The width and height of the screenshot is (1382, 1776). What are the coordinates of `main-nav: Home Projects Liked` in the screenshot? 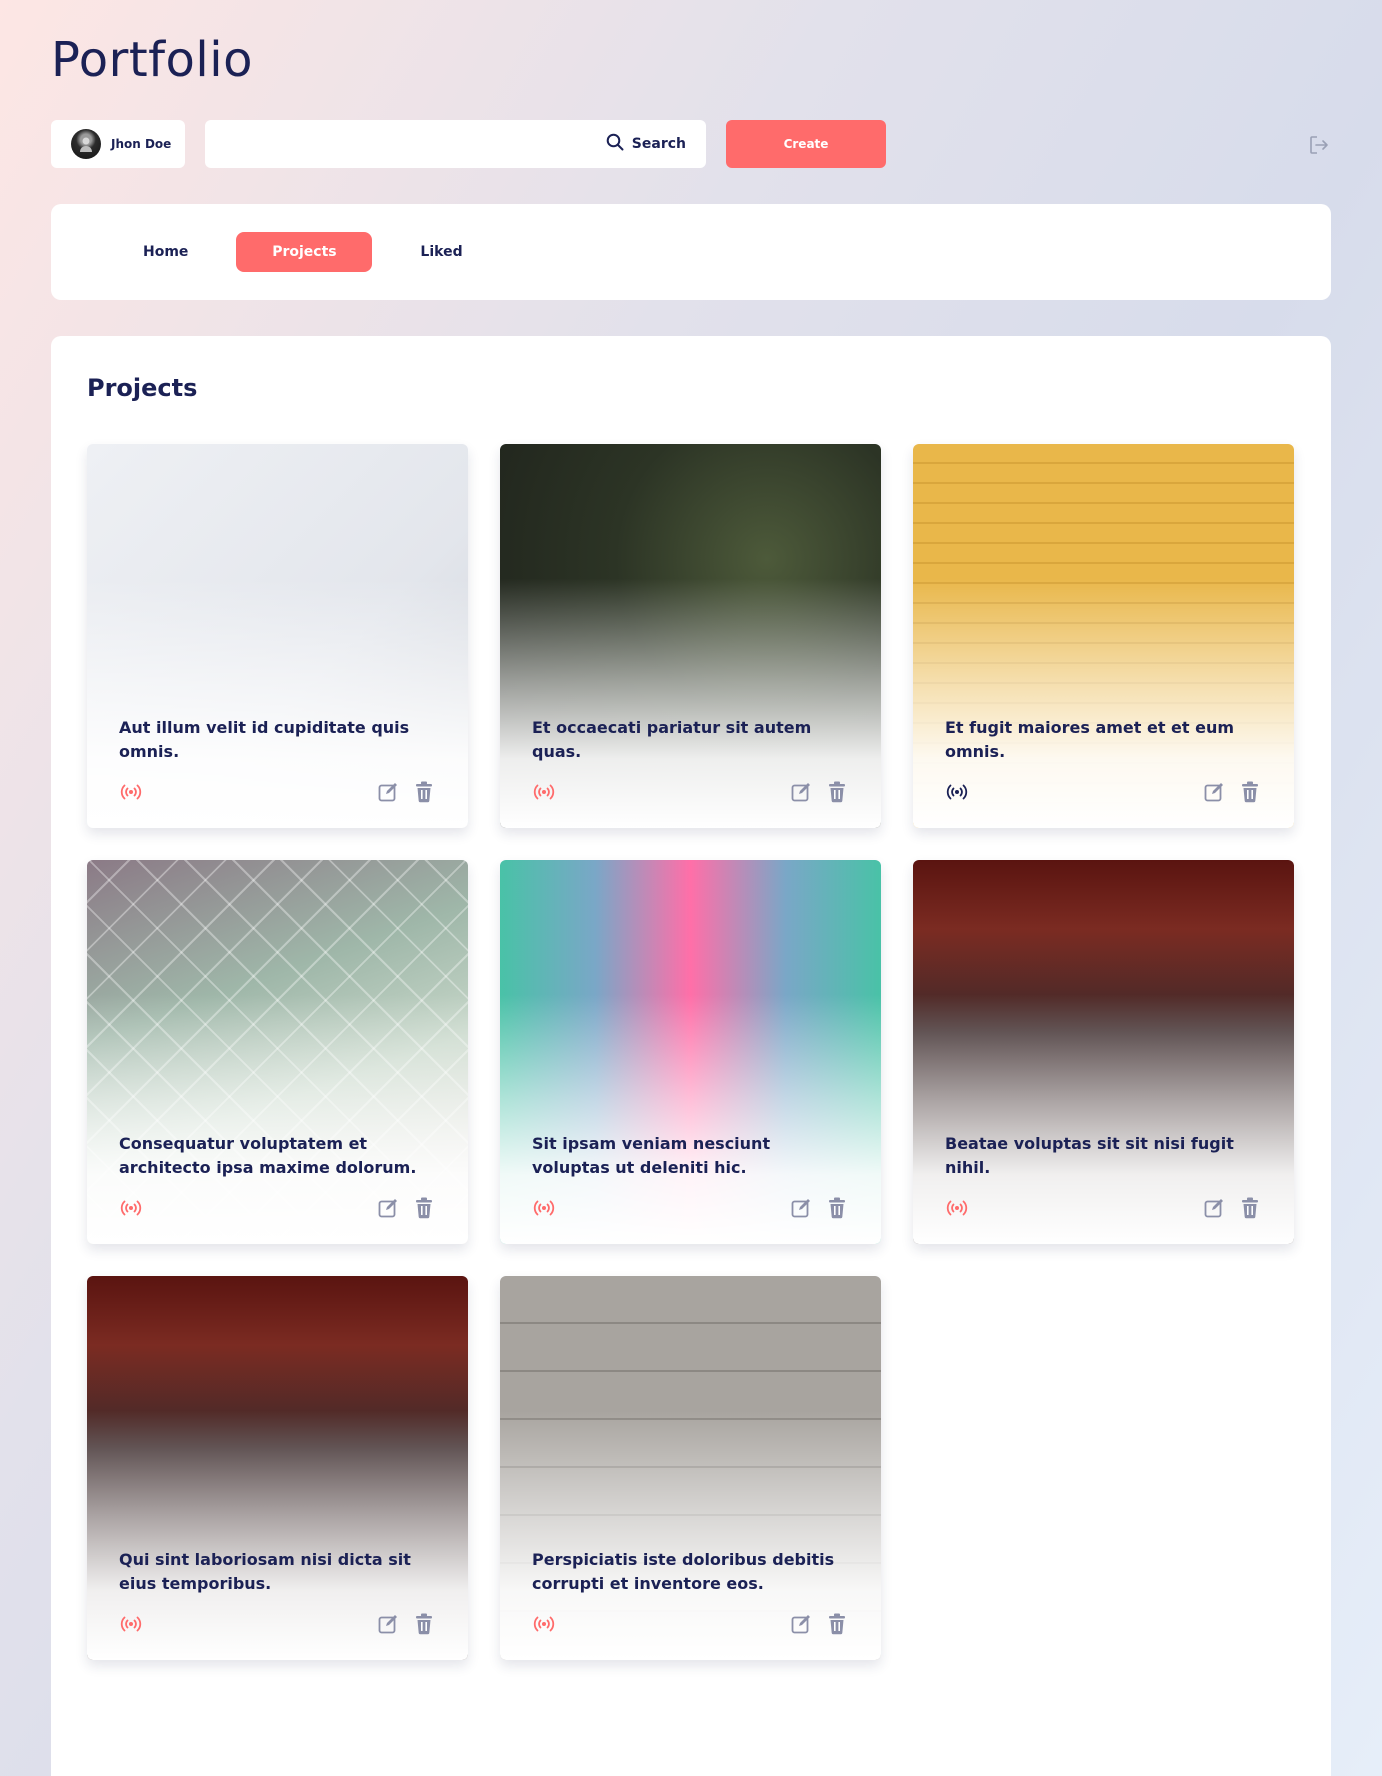 It's located at (691, 252).